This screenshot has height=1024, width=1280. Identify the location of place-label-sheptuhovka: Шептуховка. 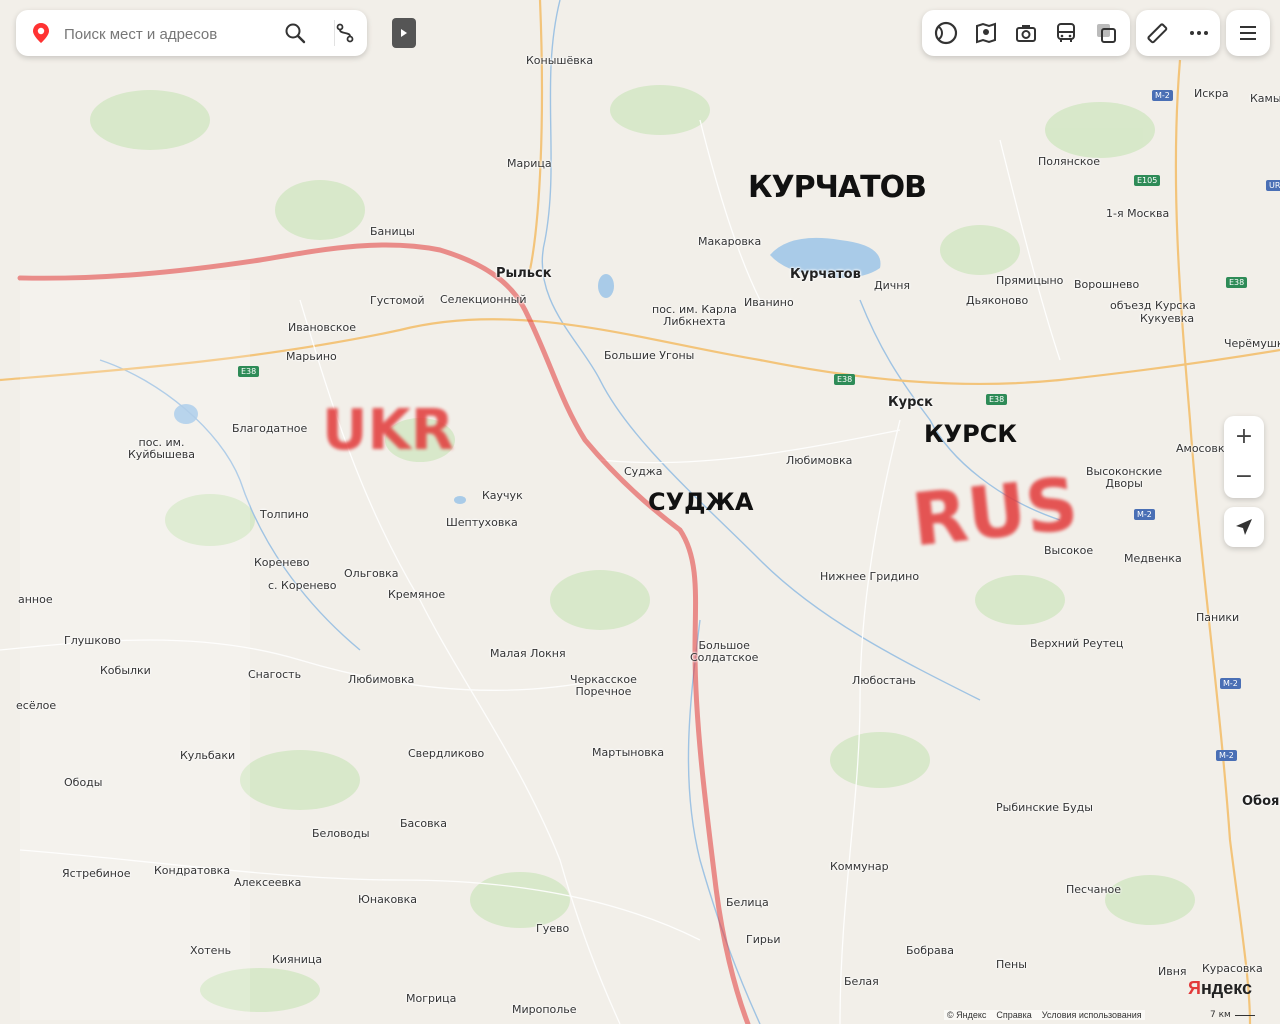
(482, 523).